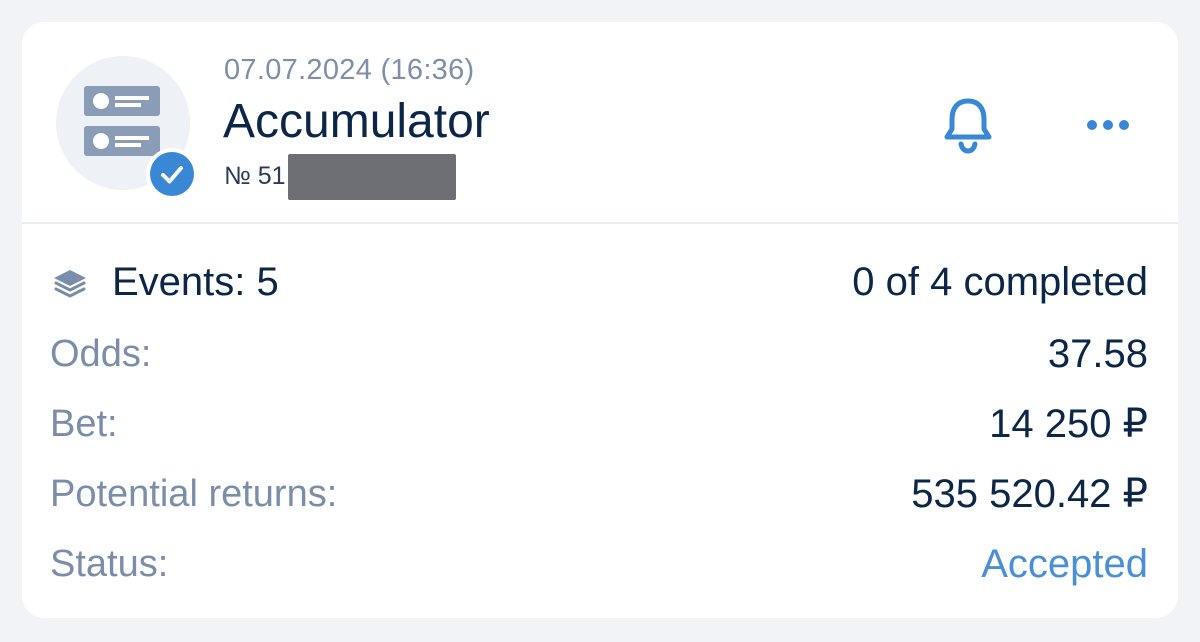  I want to click on status-label: Status:, so click(109, 564).